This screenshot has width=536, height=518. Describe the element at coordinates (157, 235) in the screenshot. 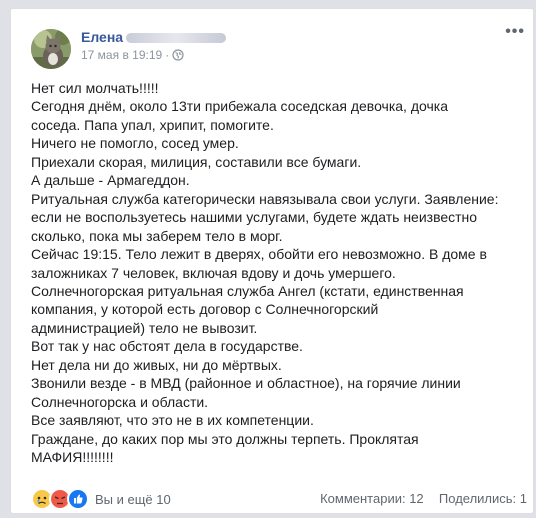

I see `post-text-line: сколько, пока мы заберем тело в морг.` at that location.